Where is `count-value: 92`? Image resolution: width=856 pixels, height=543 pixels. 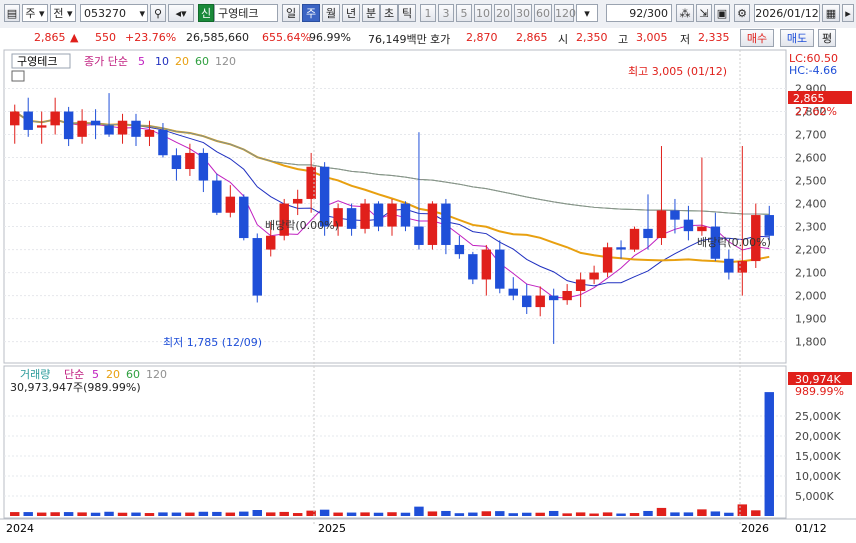
count-value: 92 is located at coordinates (636, 13).